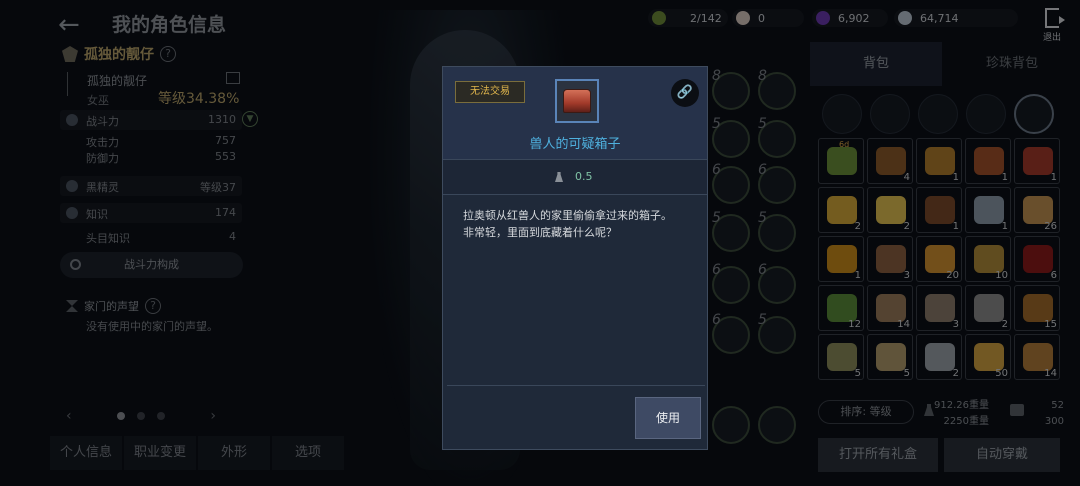 The height and width of the screenshot is (486, 1080). What do you see at coordinates (559, 177) in the screenshot?
I see `weight-icon` at bounding box center [559, 177].